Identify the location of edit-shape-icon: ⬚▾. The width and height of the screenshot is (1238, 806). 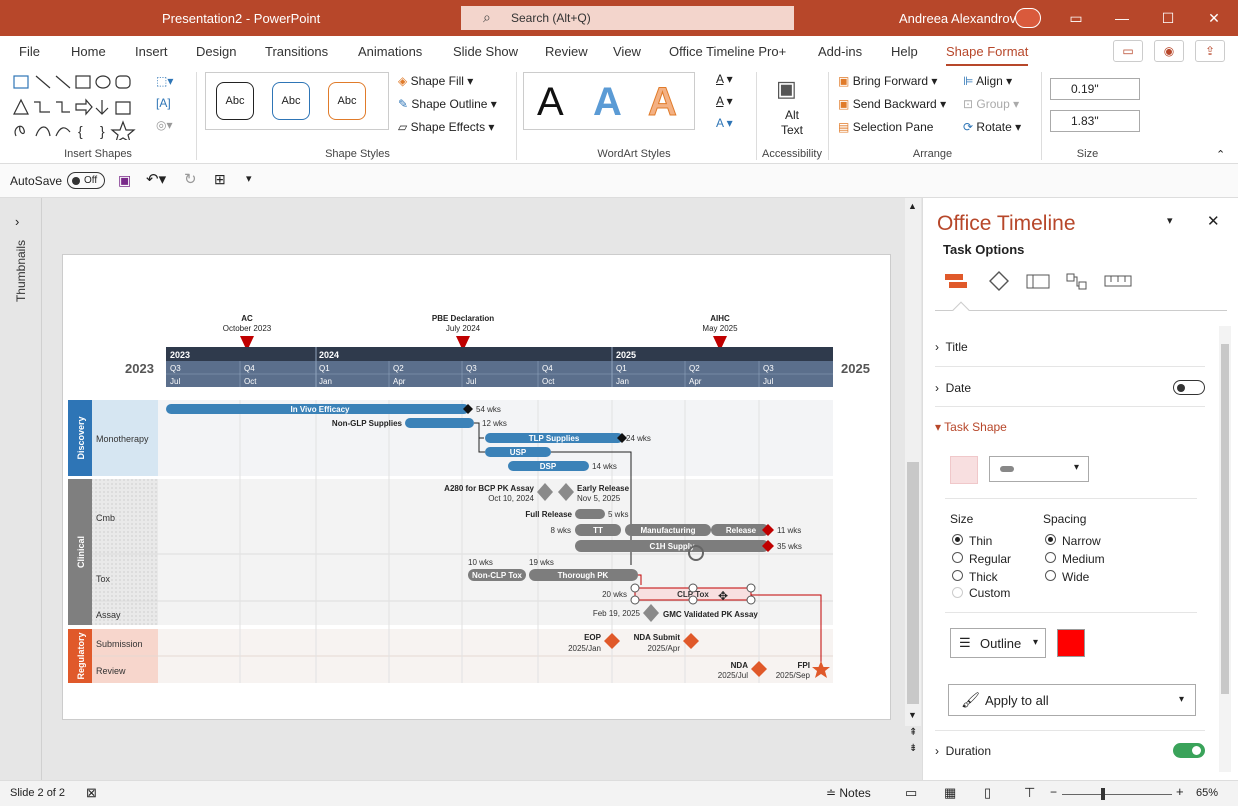
(164, 81).